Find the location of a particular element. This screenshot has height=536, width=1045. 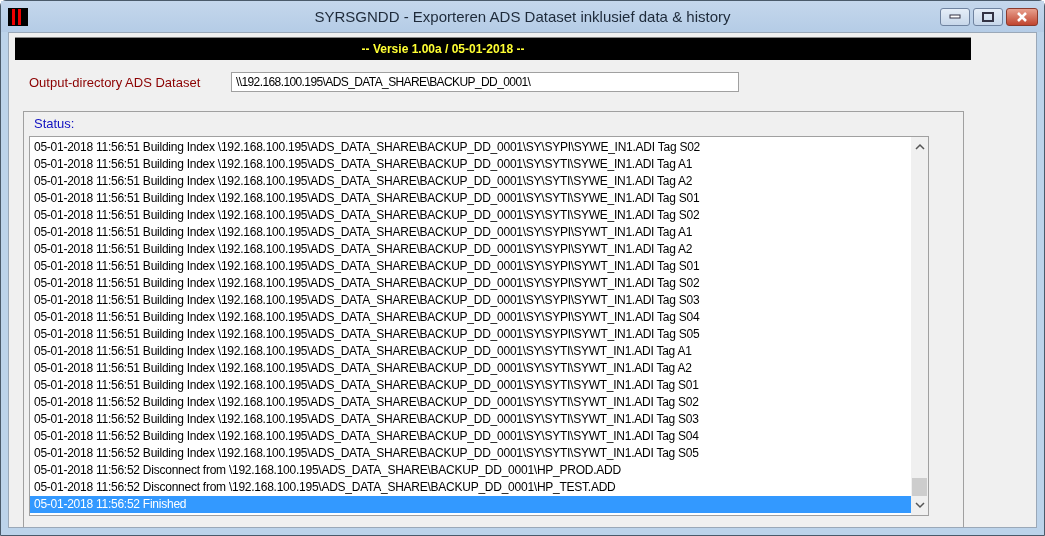

log-line: 05-01-2018 11:56:51 Building Index \192.168.100.195\ADS_DATA_SHARE\BACKUP_DD_0001\SY\SYTI\SYWE_IN1.ADI Tag S02 is located at coordinates (470, 215).